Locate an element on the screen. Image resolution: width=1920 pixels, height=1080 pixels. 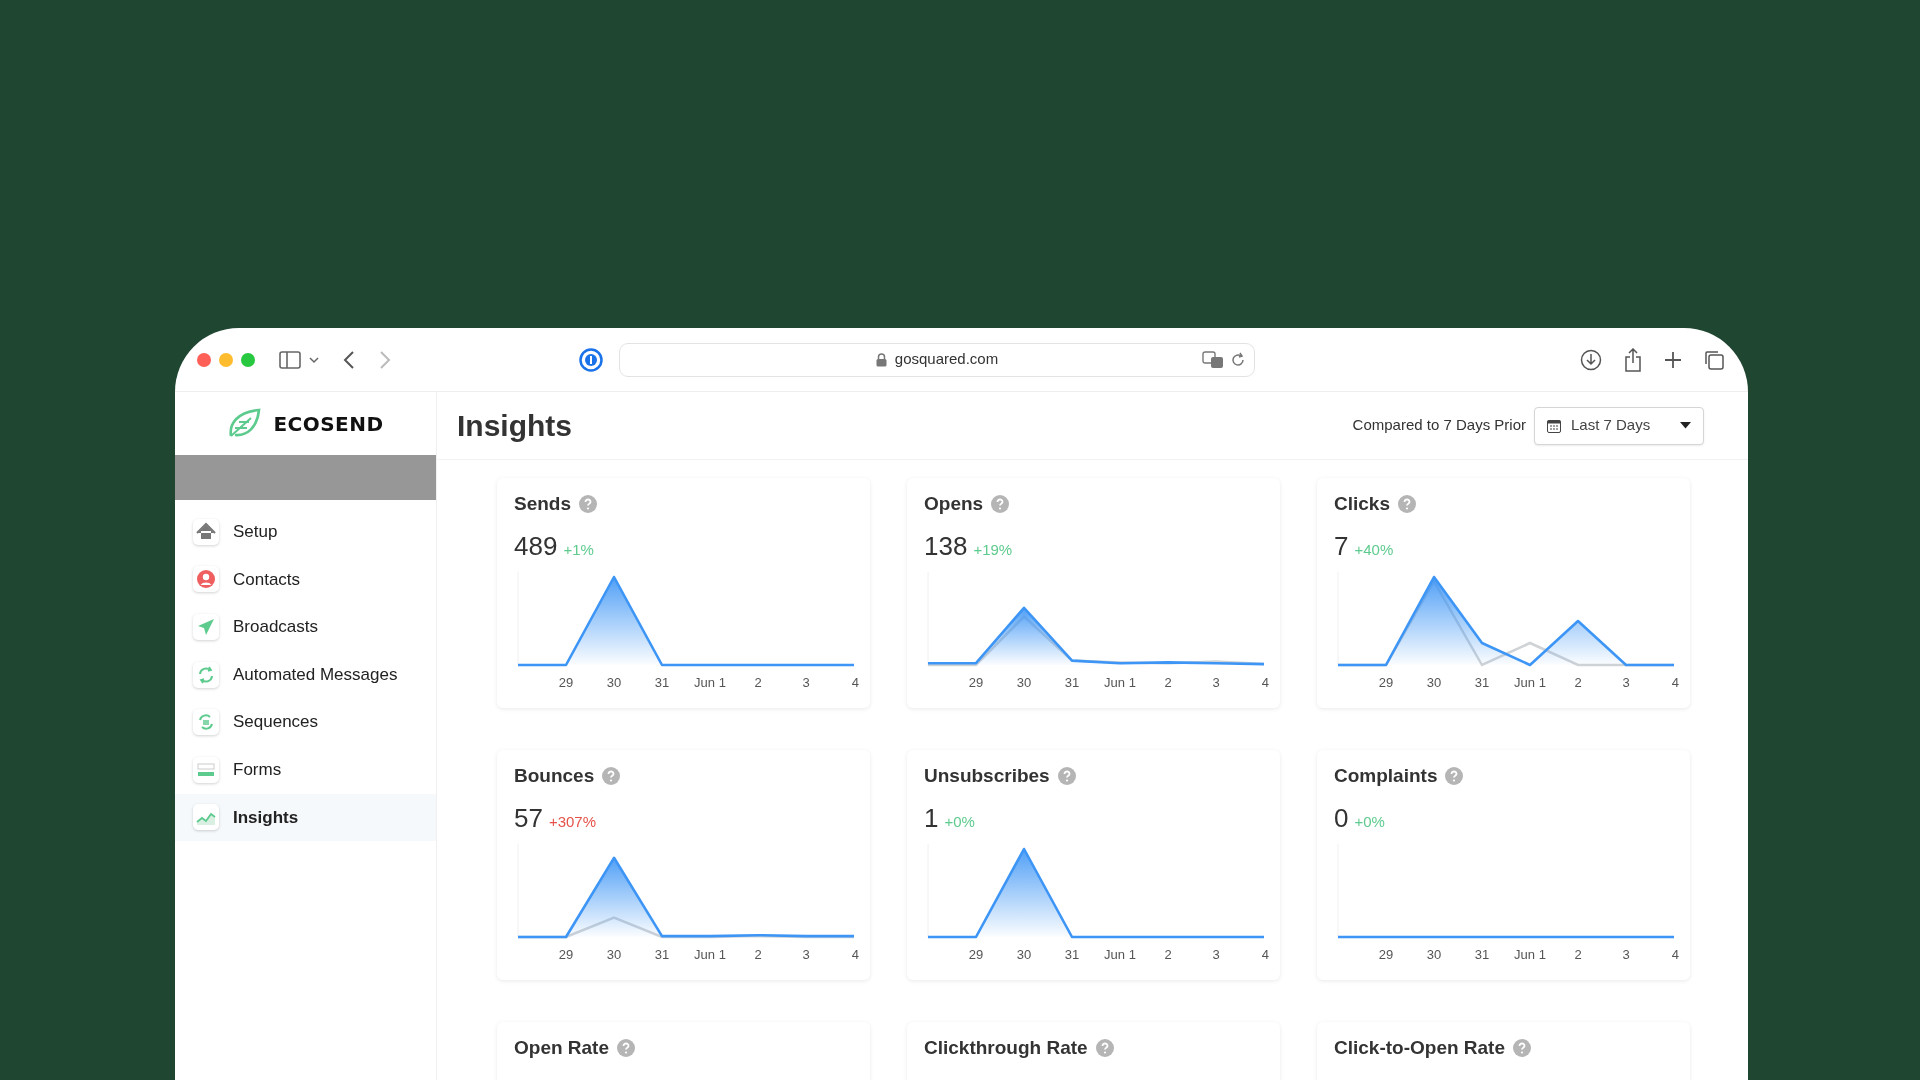
card-title: Complaints is located at coordinates (1386, 776).